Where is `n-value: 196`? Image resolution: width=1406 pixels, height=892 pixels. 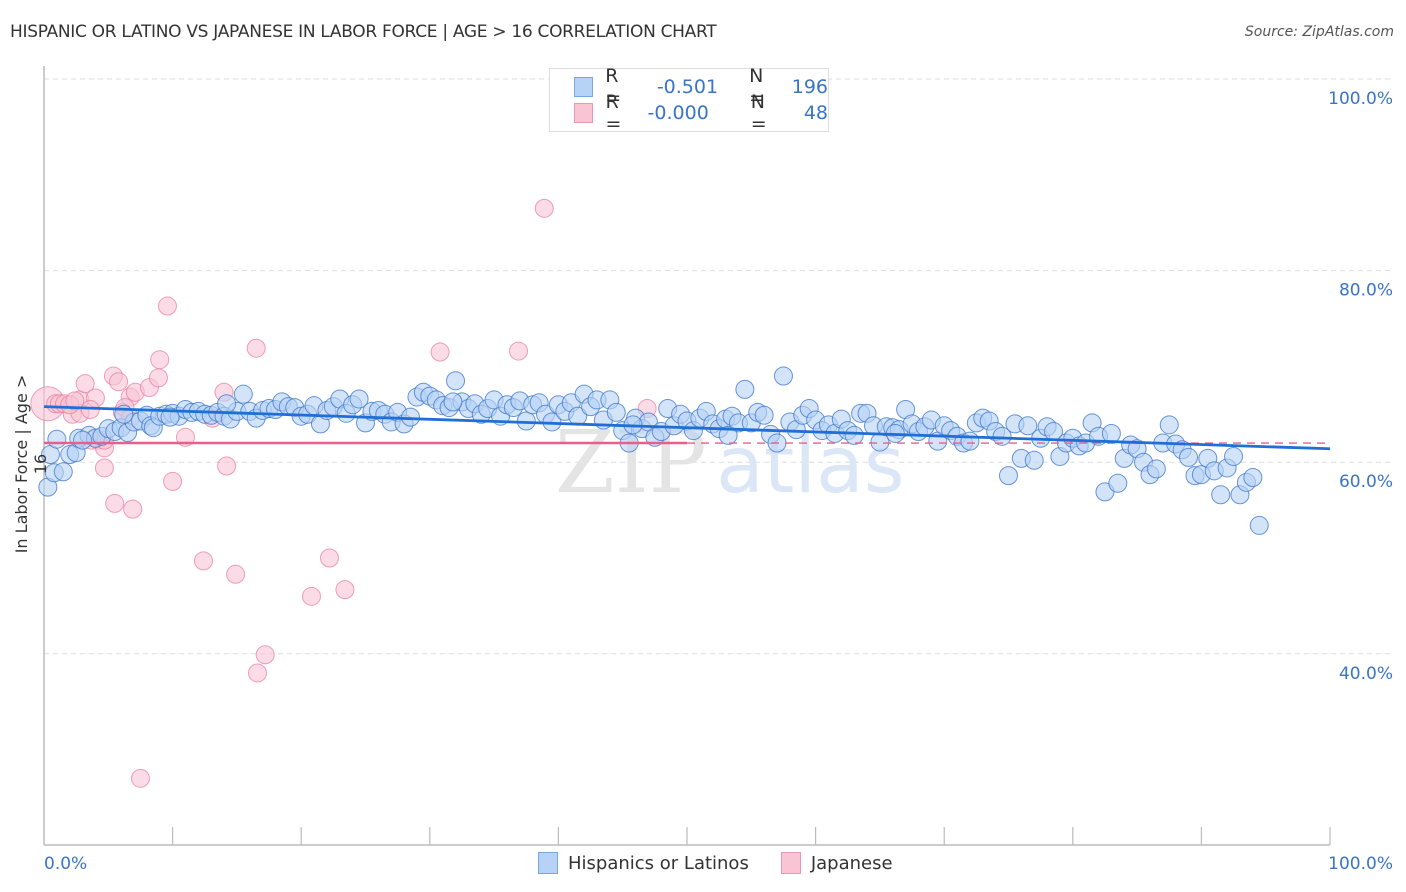
n-value: 196 is located at coordinates (809, 87).